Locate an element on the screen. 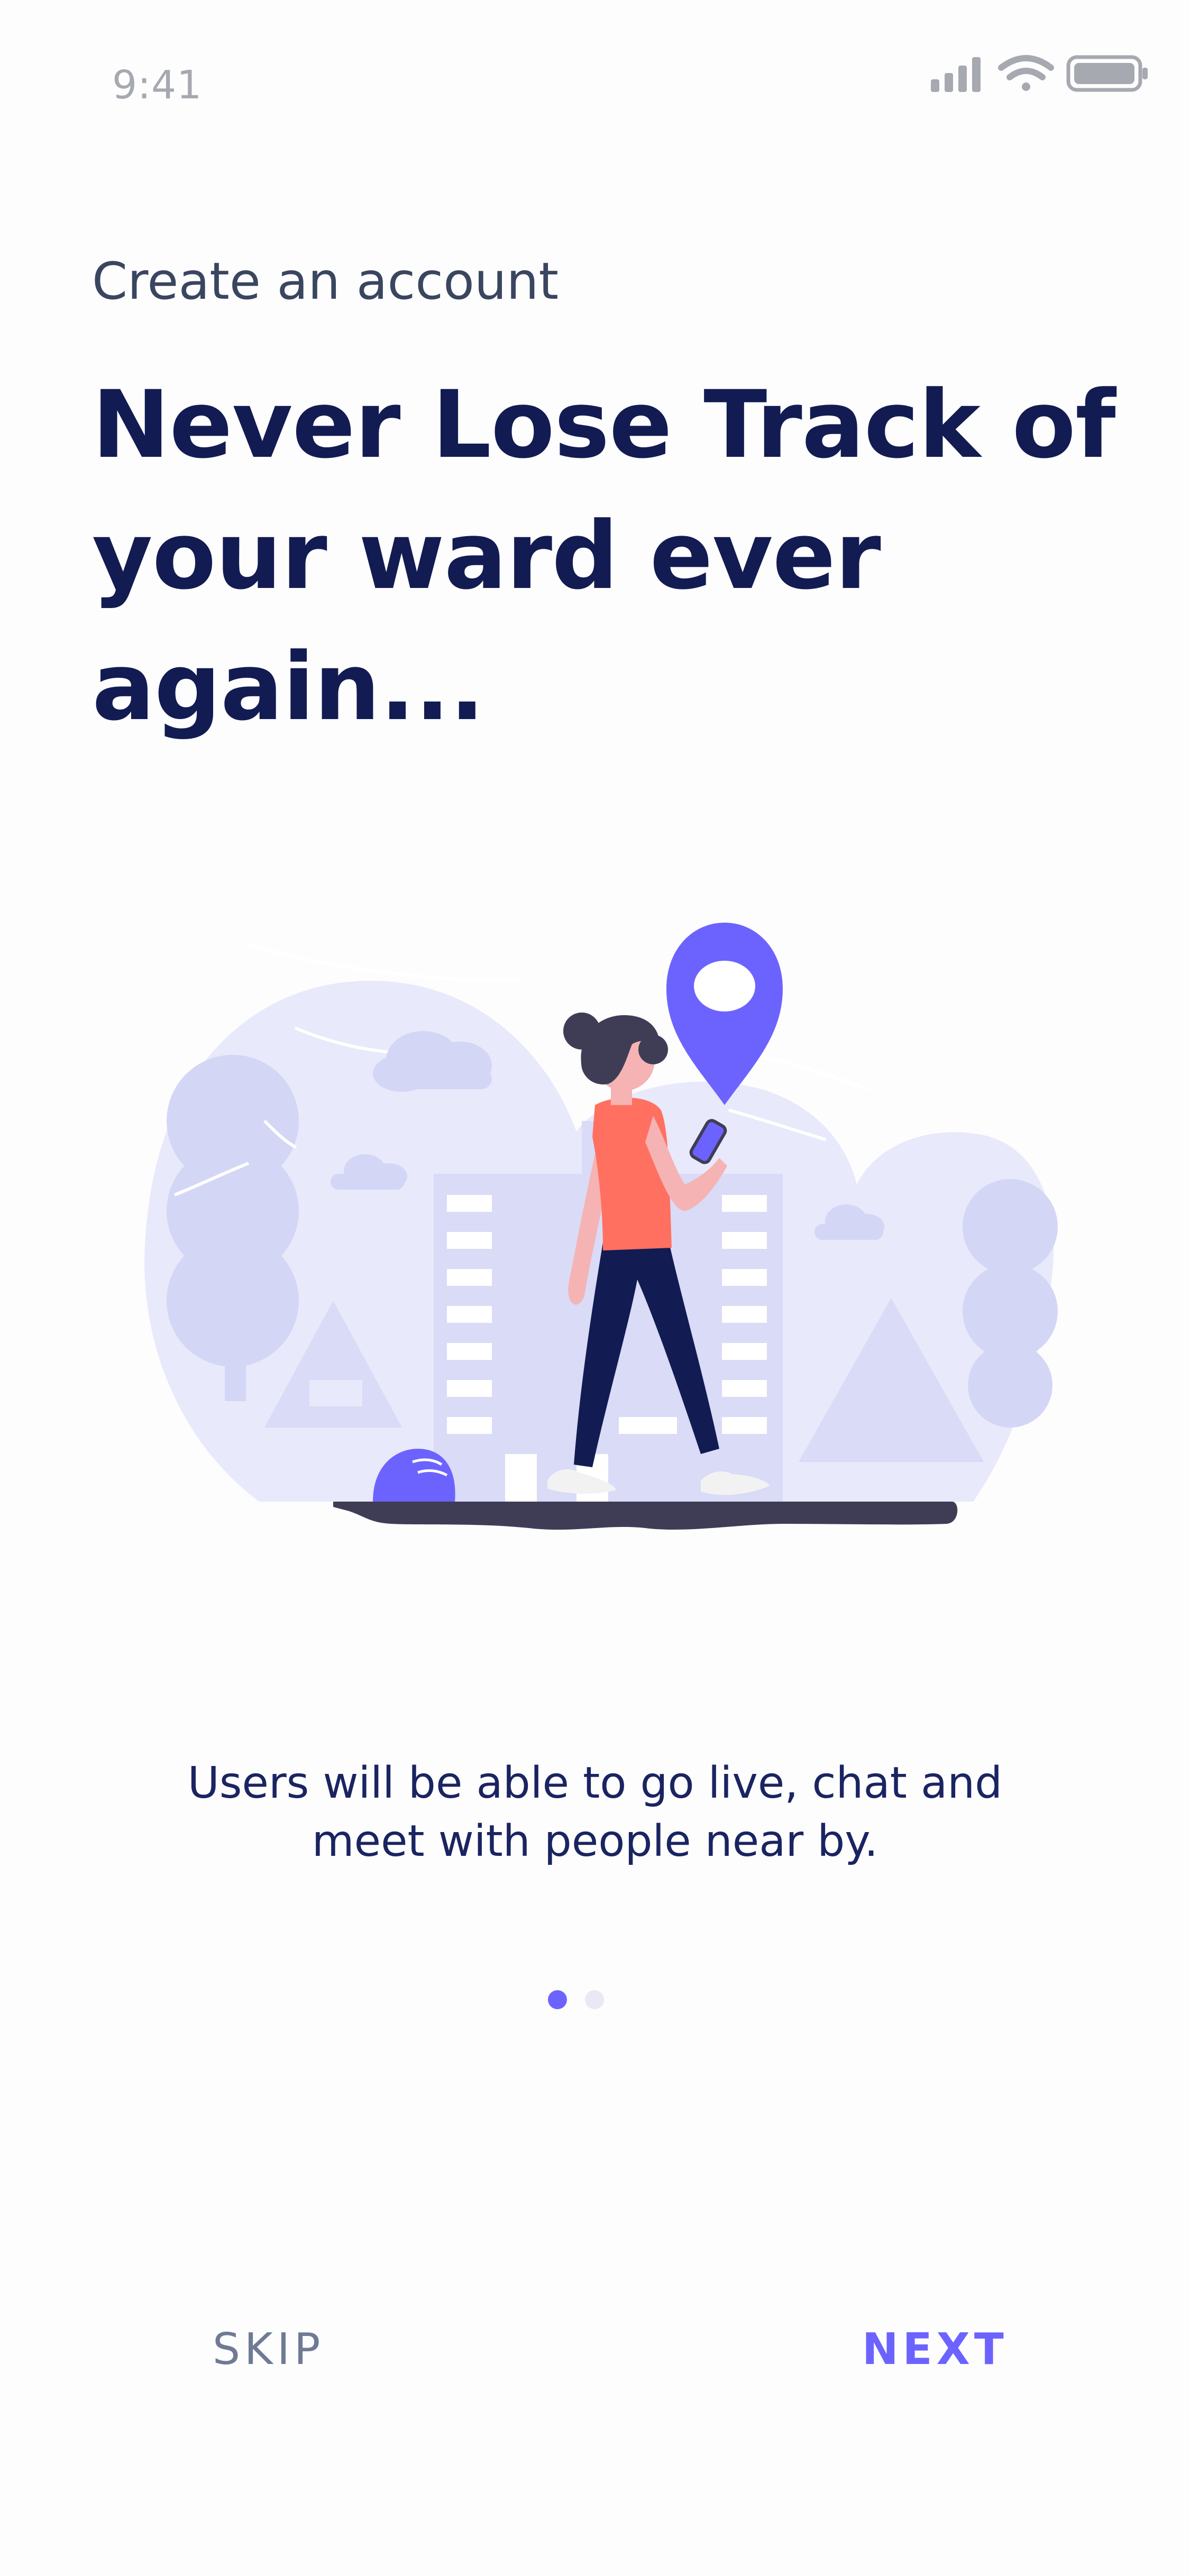 The width and height of the screenshot is (1190, 2576). battery-icon is located at coordinates (1107, 73).